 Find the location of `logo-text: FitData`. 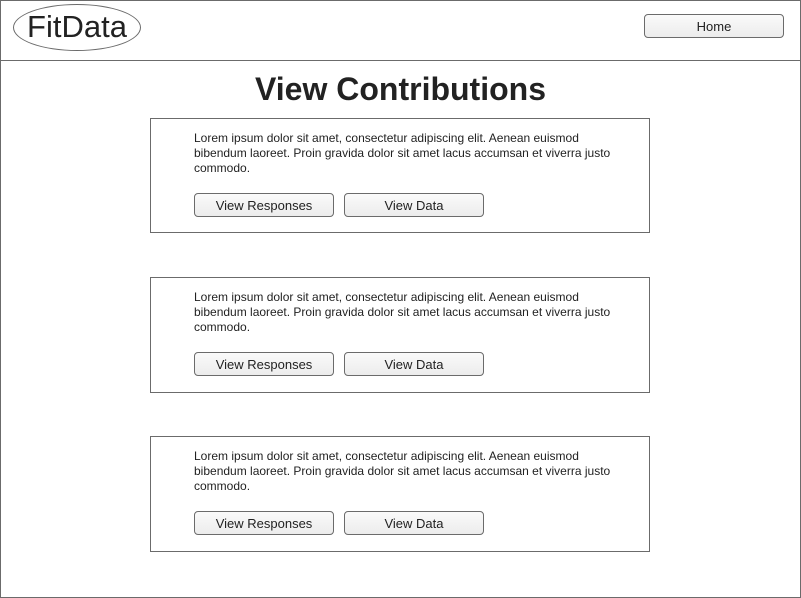

logo-text: FitData is located at coordinates (77, 26).